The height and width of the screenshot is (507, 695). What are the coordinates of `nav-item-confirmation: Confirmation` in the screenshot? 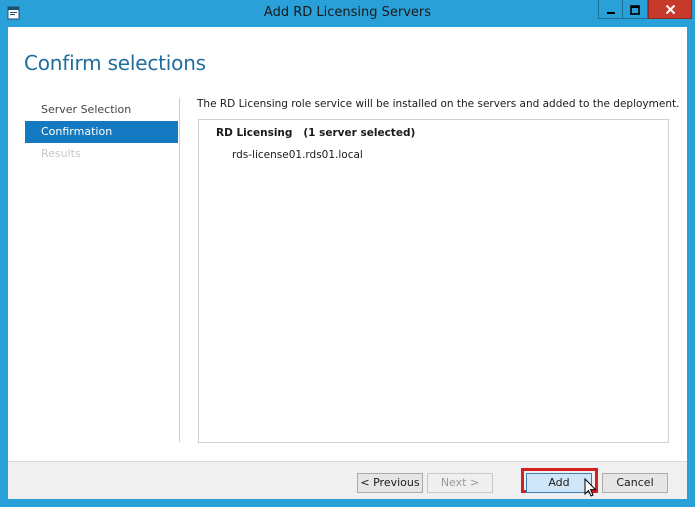 It's located at (101, 132).